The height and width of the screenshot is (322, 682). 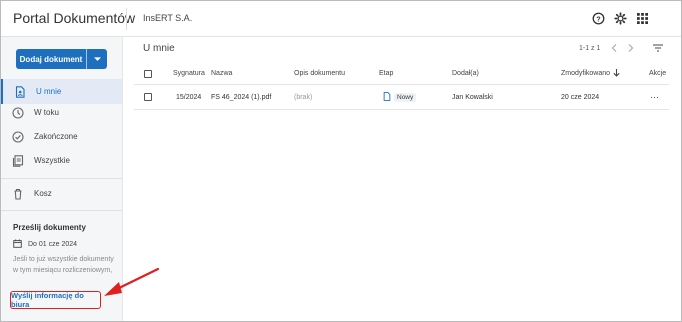 What do you see at coordinates (159, 48) in the screenshot?
I see `page-title: U mnie` at bounding box center [159, 48].